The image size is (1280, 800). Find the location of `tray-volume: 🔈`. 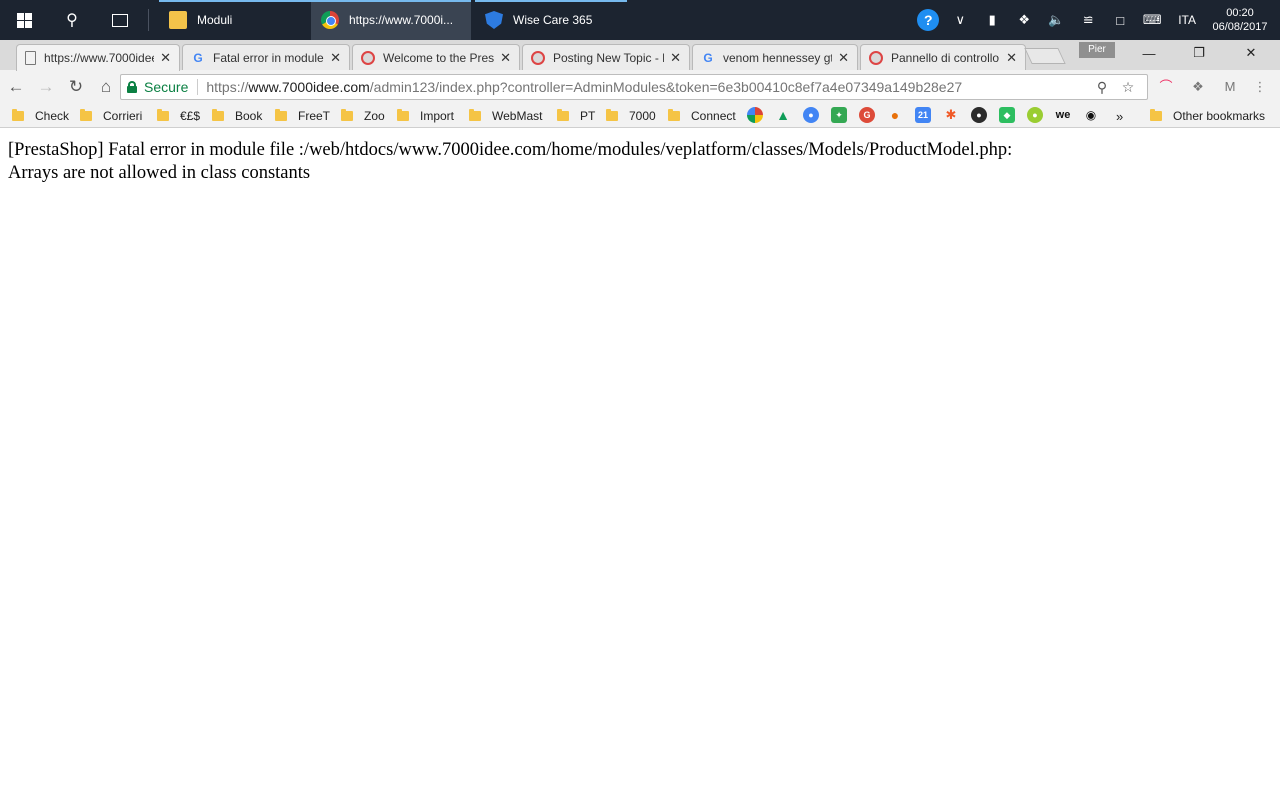

tray-volume: 🔈 is located at coordinates (1056, 20).